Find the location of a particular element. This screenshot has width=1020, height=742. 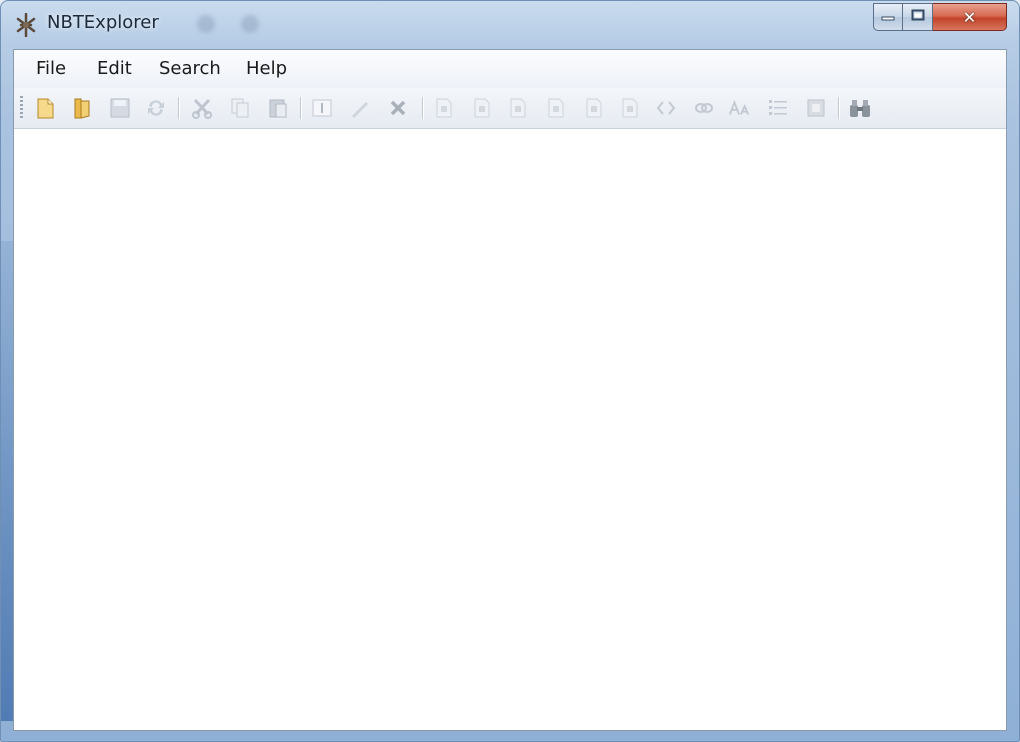

cut-icon is located at coordinates (202, 108).